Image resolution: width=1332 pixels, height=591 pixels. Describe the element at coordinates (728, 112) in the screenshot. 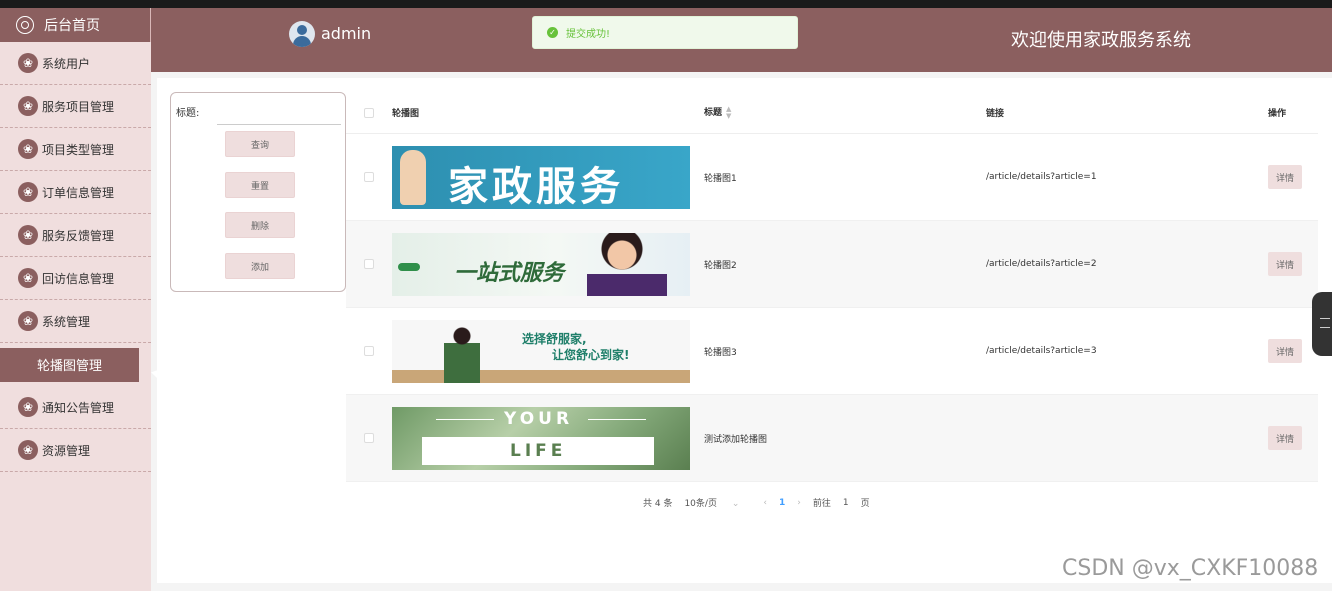

I see `sort-icon: ▲ ▼` at that location.